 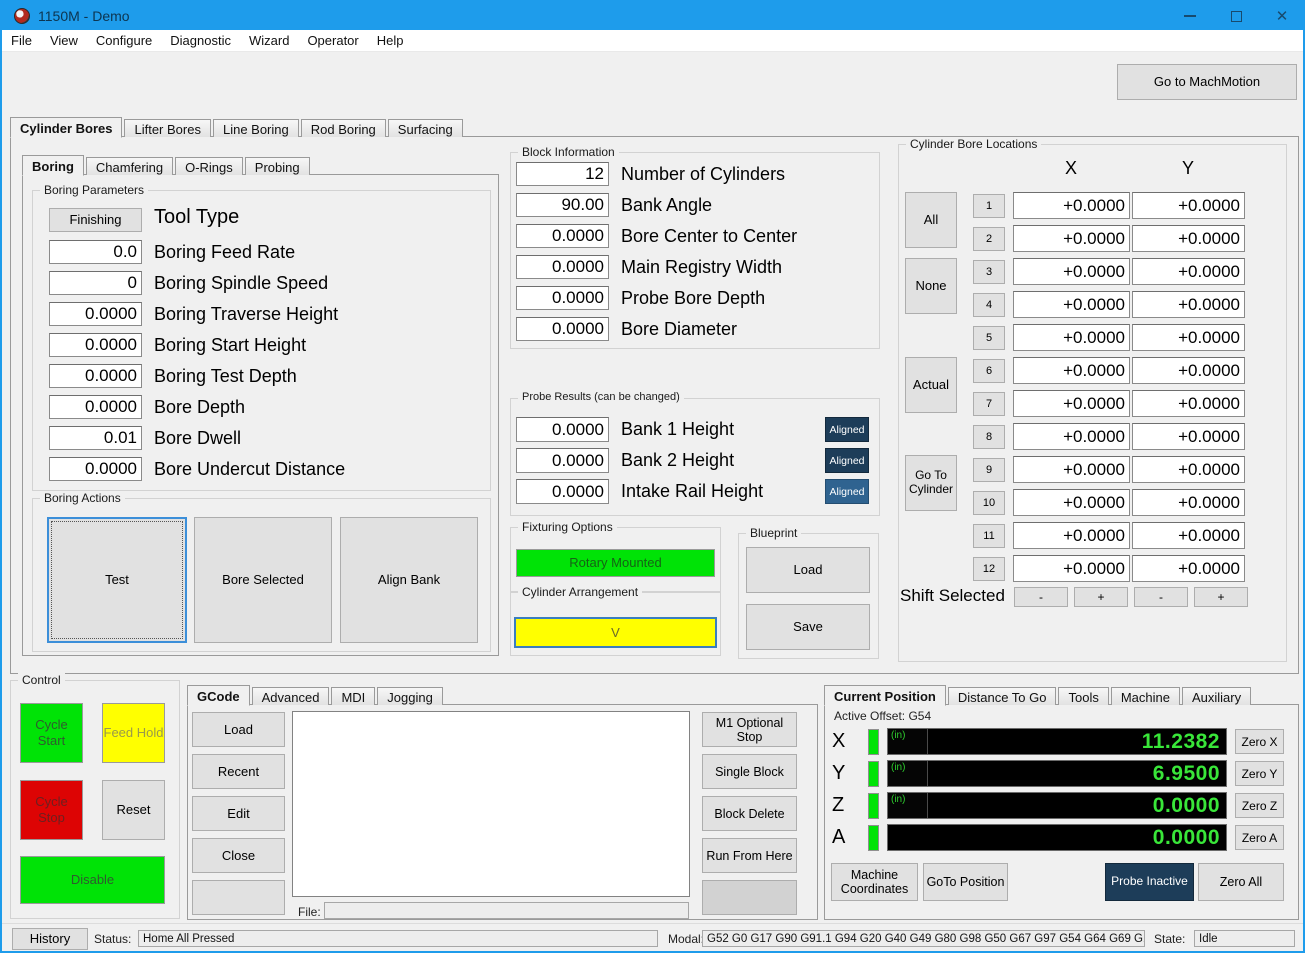 What do you see at coordinates (874, 882) in the screenshot?
I see `machine-coordinates-button: Machine Coordinates` at bounding box center [874, 882].